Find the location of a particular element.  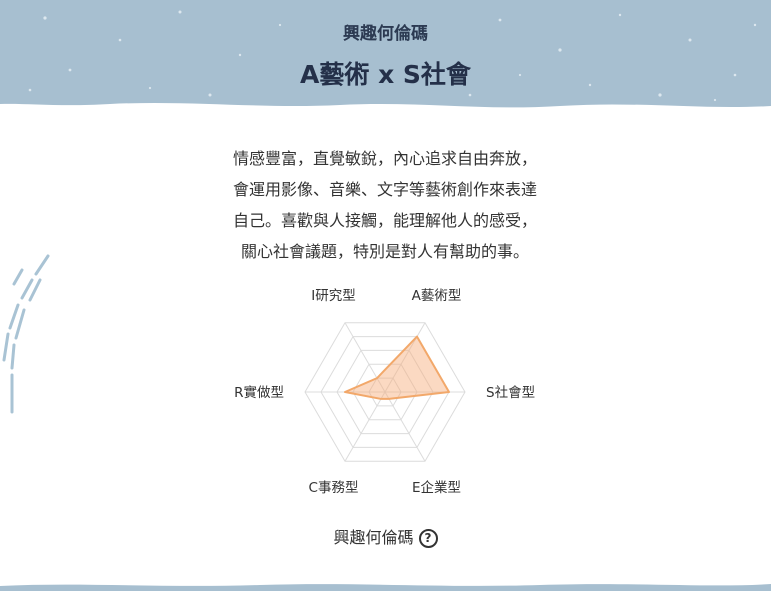

radar-chart: I研究型 A藝術型 S社會型 E企業型 C事務型 R實做型 is located at coordinates (384, 392).